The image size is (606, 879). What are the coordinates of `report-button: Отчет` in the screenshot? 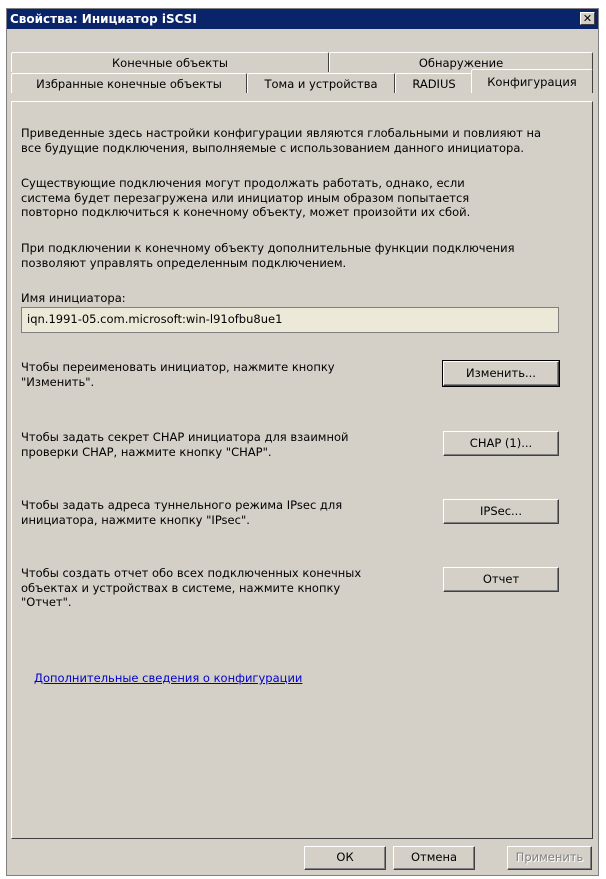 It's located at (501, 579).